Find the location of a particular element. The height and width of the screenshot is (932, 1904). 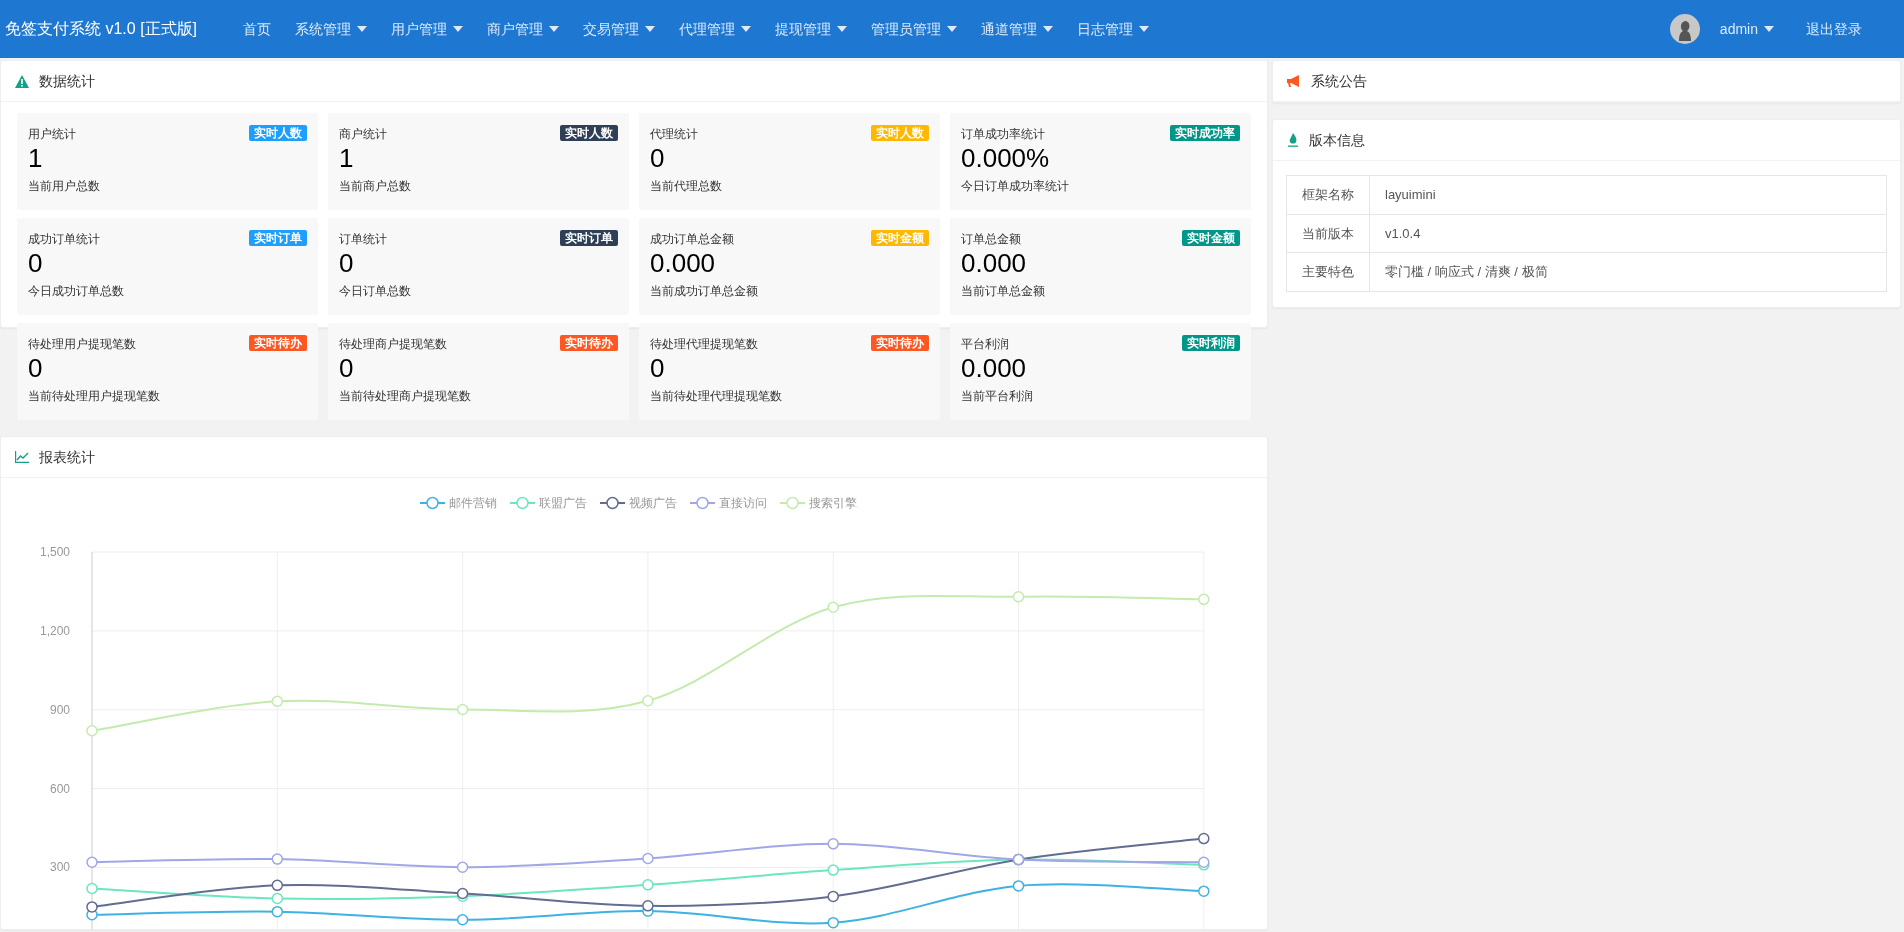

info-value: 零门槛 / 响应式 / 清爽 / 极简 is located at coordinates (1628, 271).